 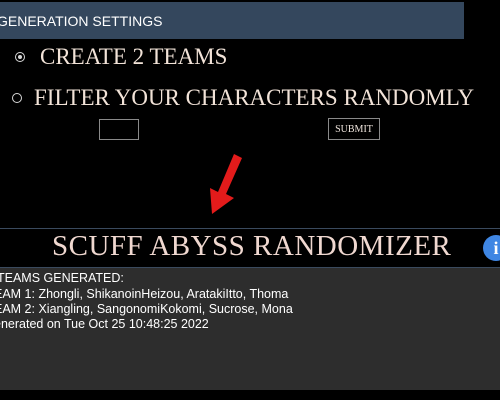 I want to click on submit-button: SUBMIT, so click(x=354, y=129).